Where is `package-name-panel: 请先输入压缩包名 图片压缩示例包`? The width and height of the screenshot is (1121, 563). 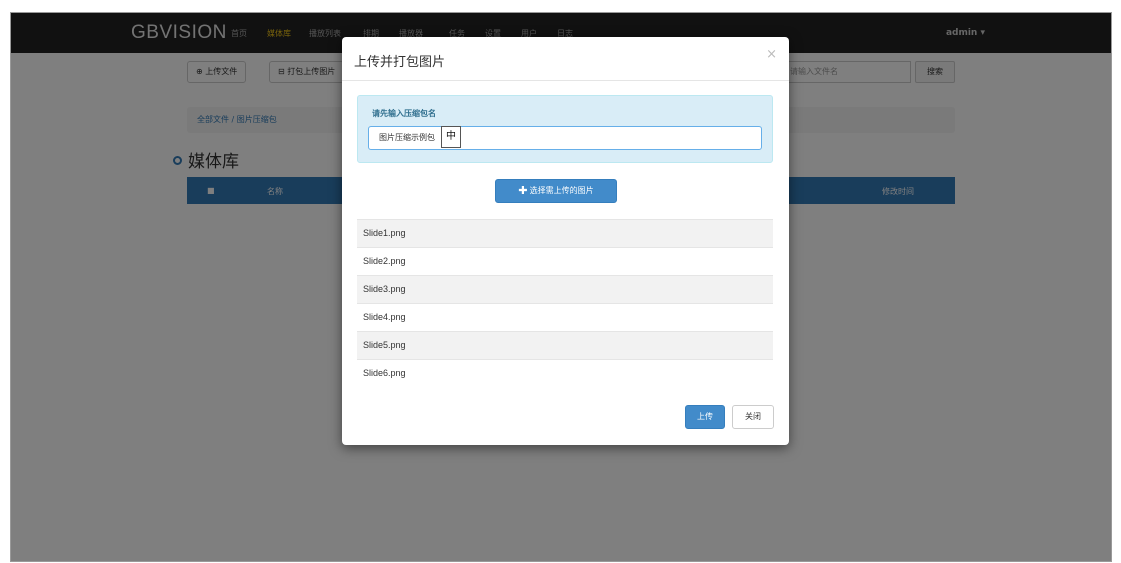
package-name-panel: 请先输入压缩包名 图片压缩示例包 is located at coordinates (565, 129).